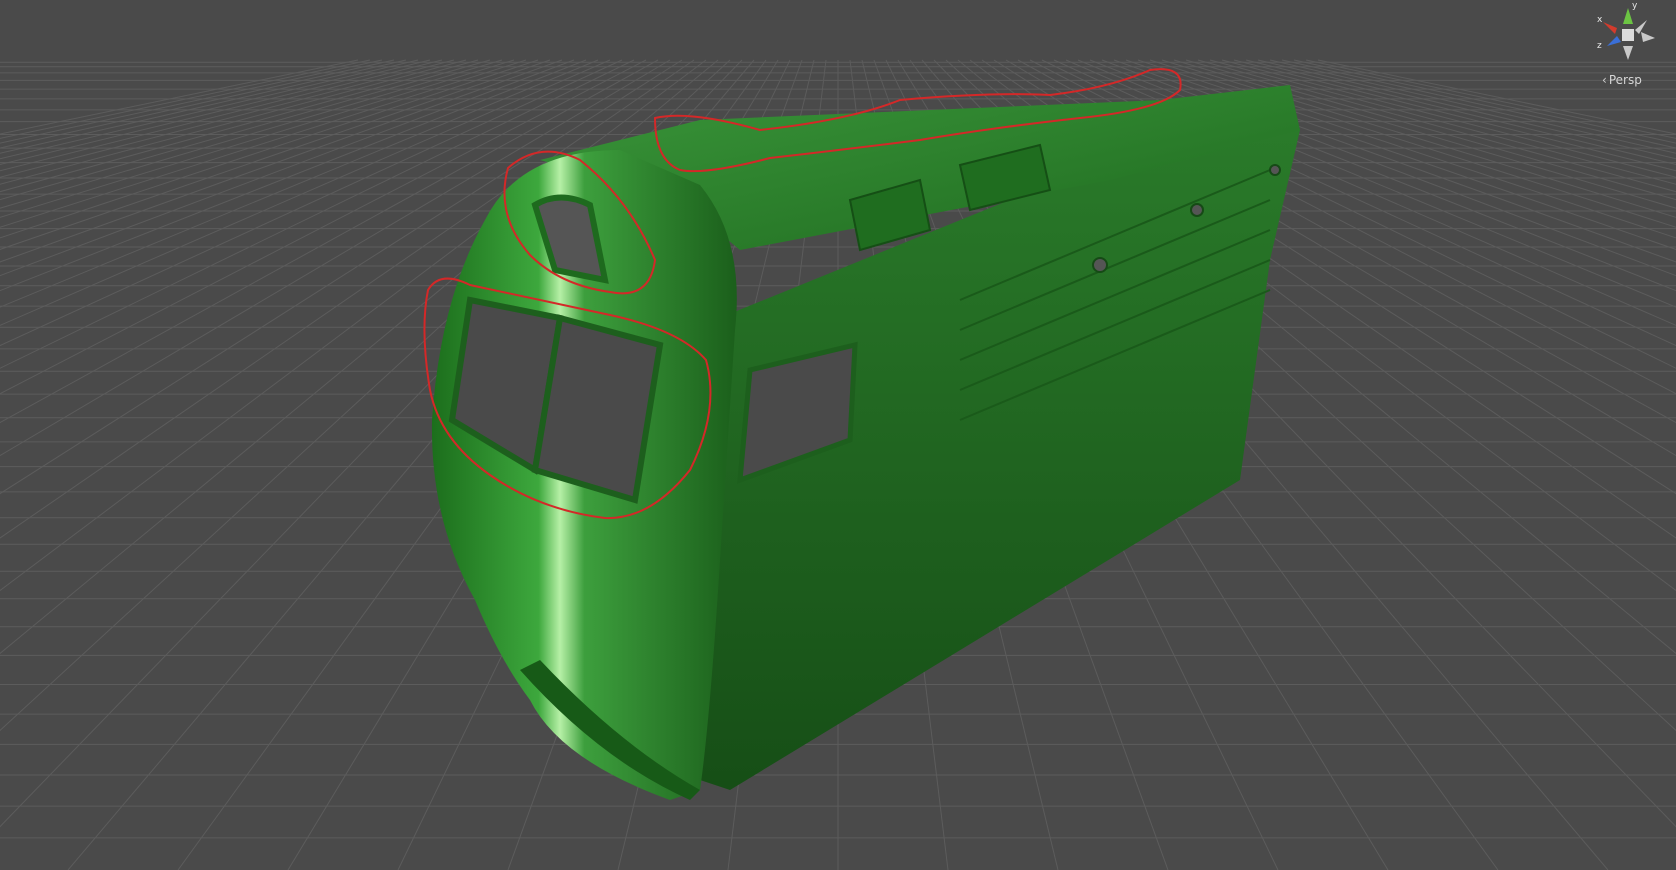 The width and height of the screenshot is (1676, 870). I want to click on chevron-left-icon: ‹, so click(1604, 80).